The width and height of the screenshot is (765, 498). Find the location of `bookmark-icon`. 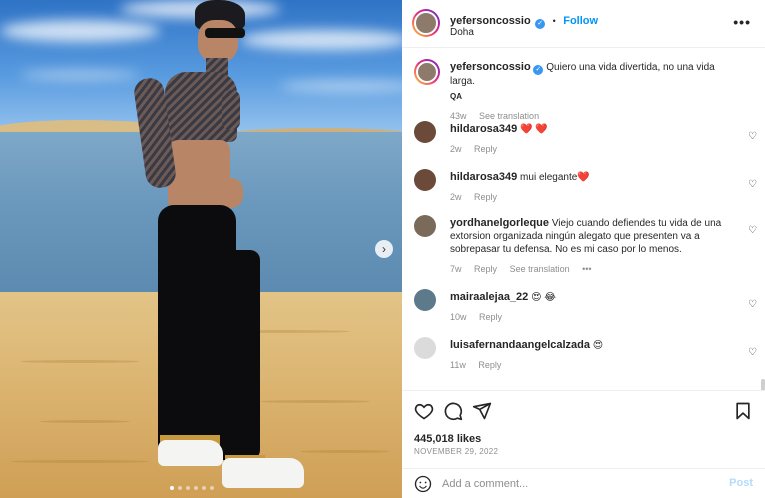

bookmark-icon is located at coordinates (743, 411).